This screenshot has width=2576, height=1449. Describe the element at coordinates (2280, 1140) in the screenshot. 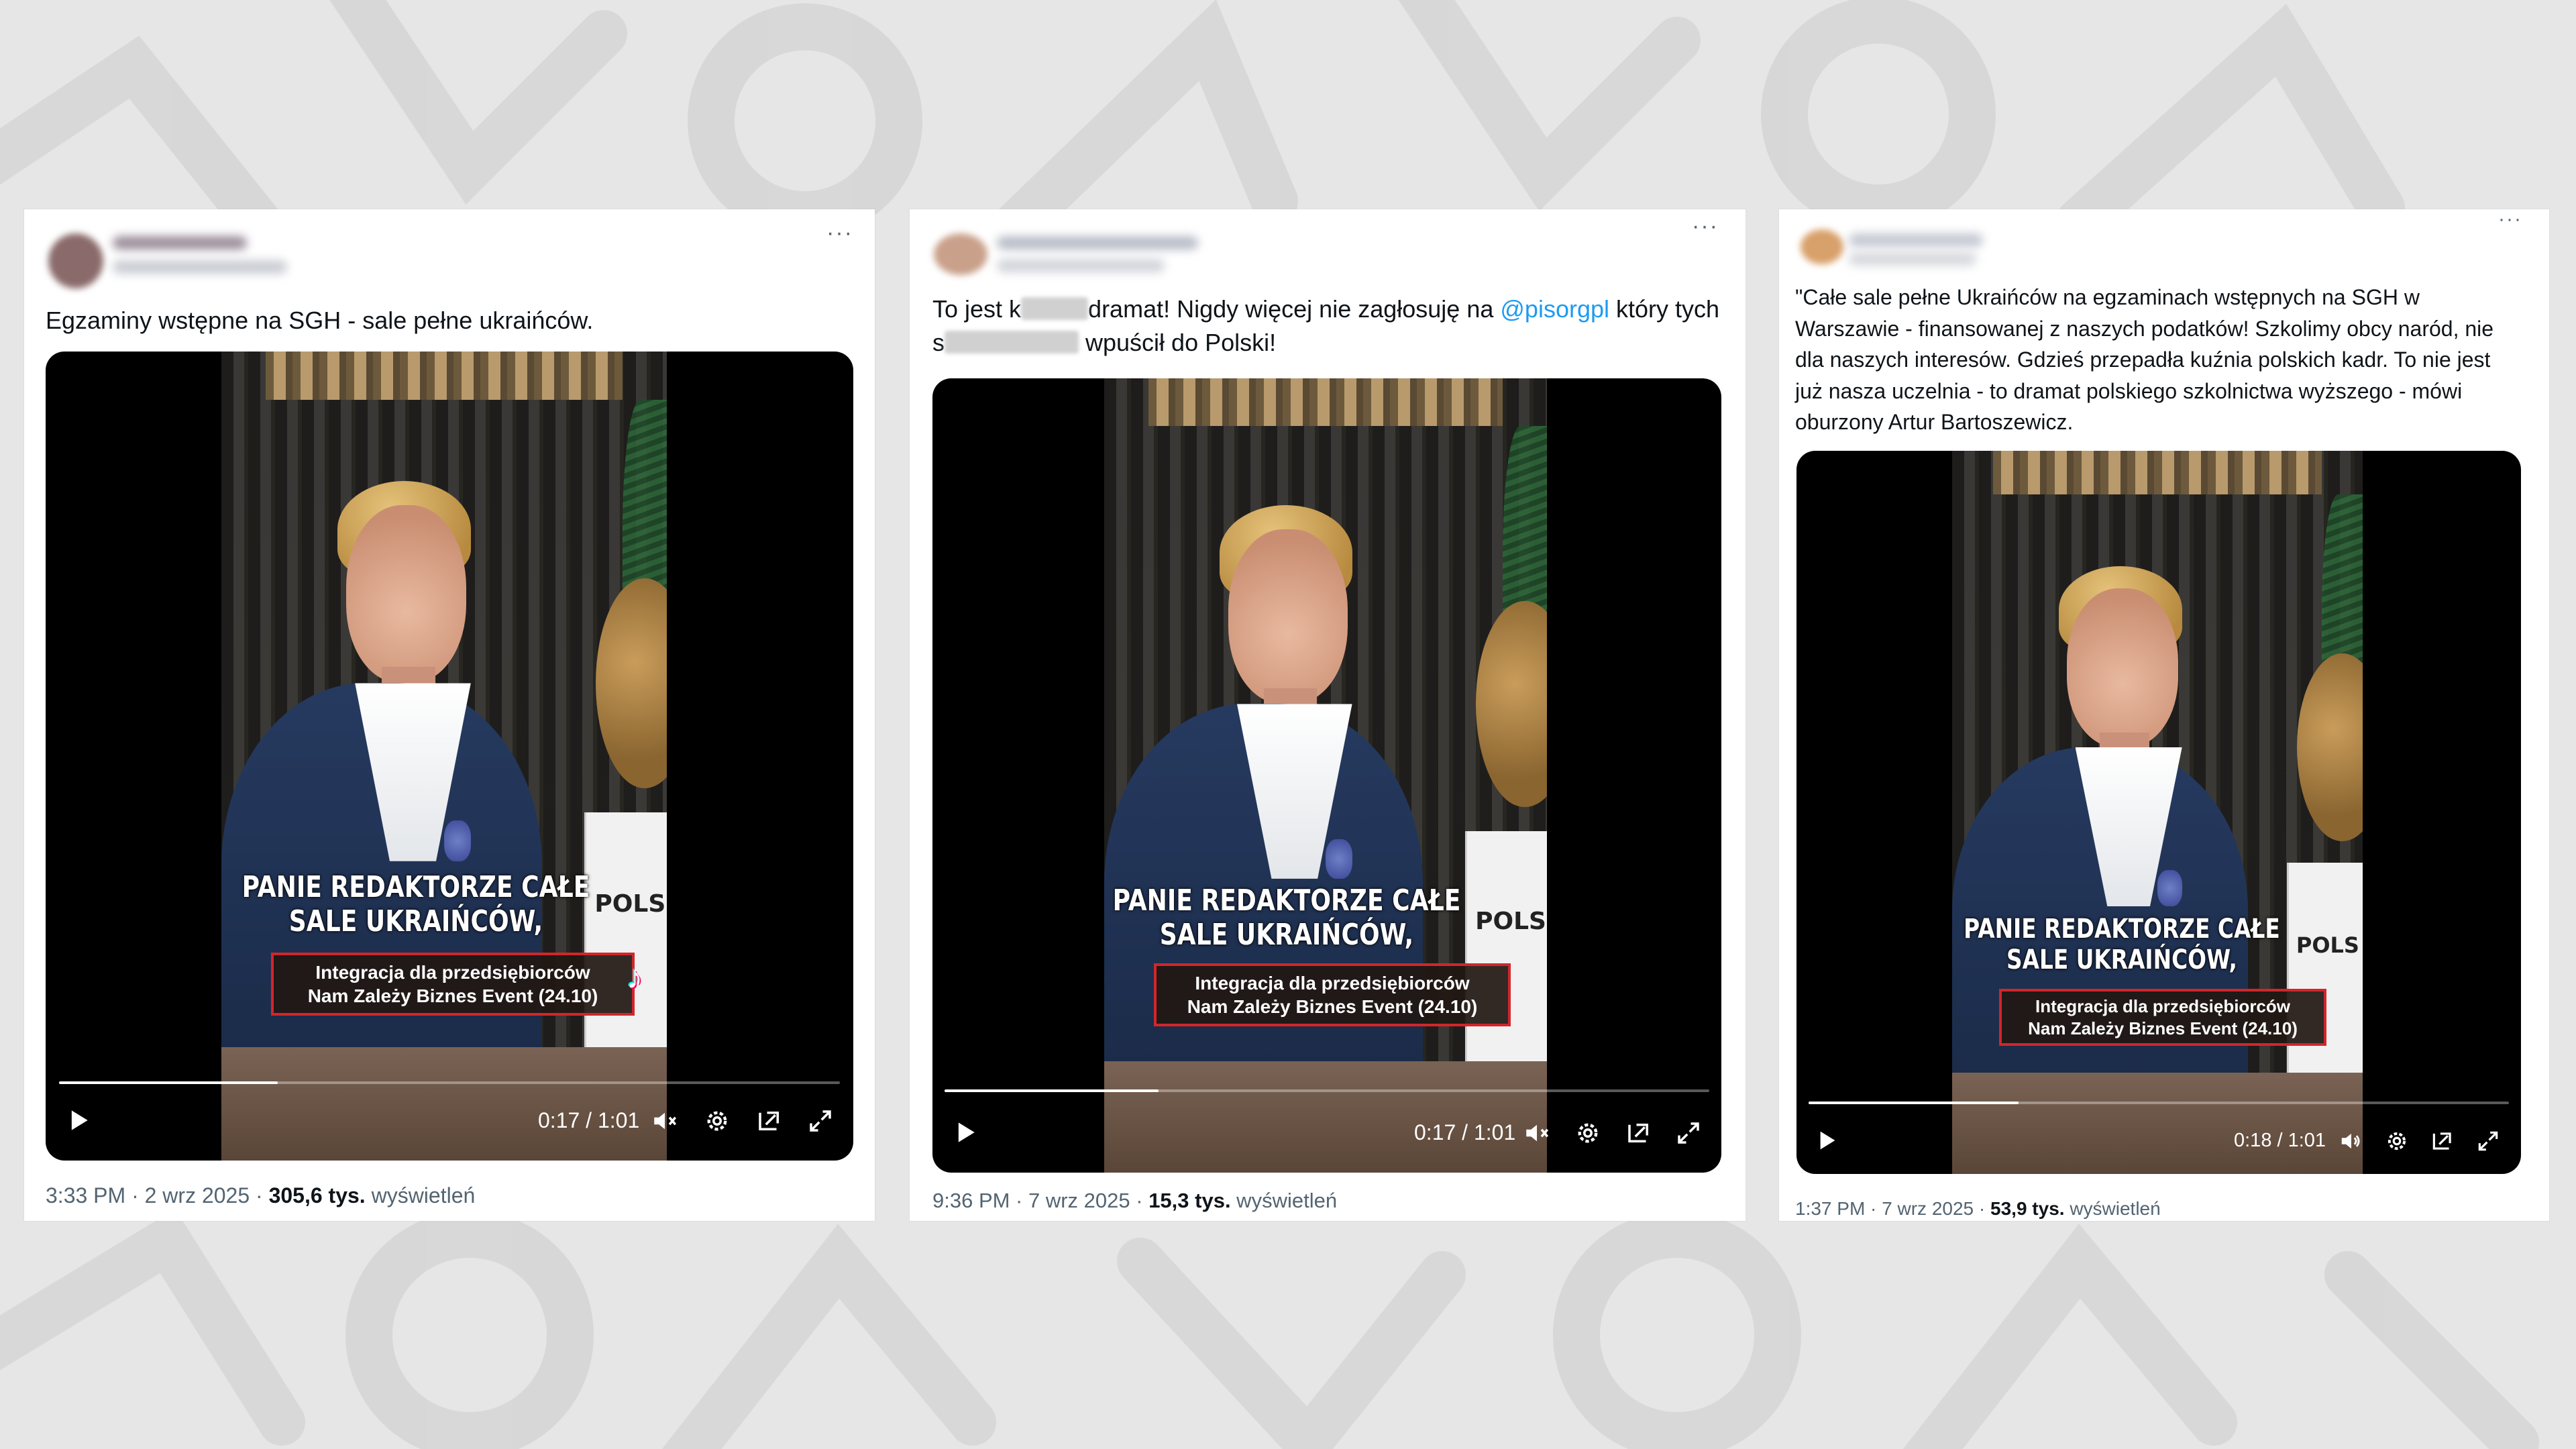

I see `video-time: 0:18 / 1:01` at that location.